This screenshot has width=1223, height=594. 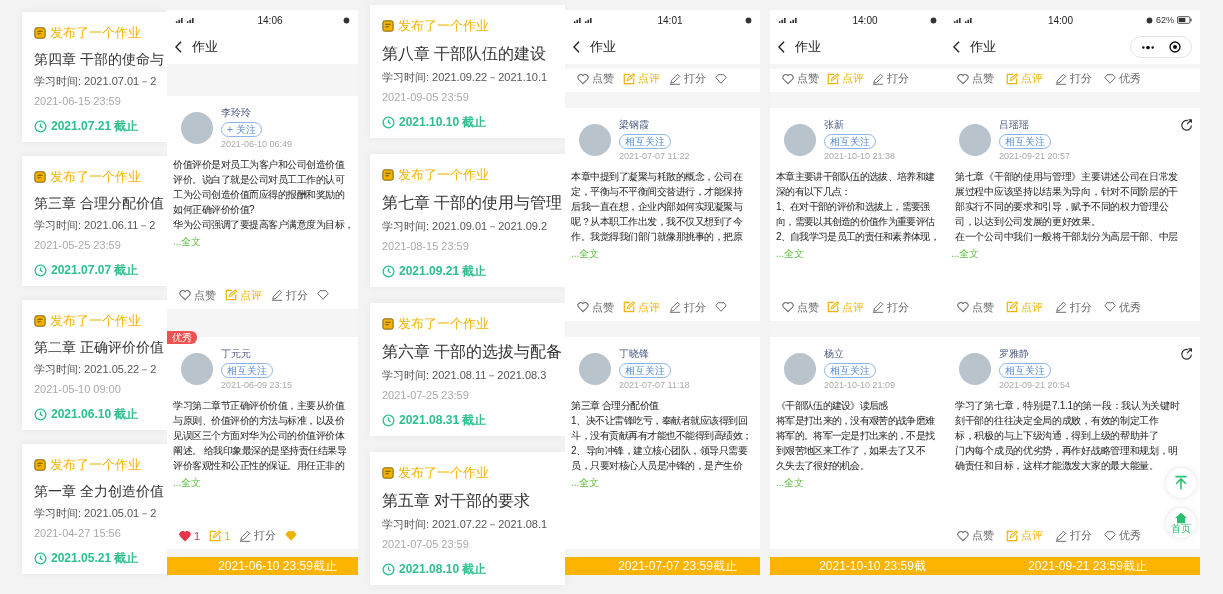 What do you see at coordinates (1060, 20) in the screenshot?
I see `status-time: 14:00` at bounding box center [1060, 20].